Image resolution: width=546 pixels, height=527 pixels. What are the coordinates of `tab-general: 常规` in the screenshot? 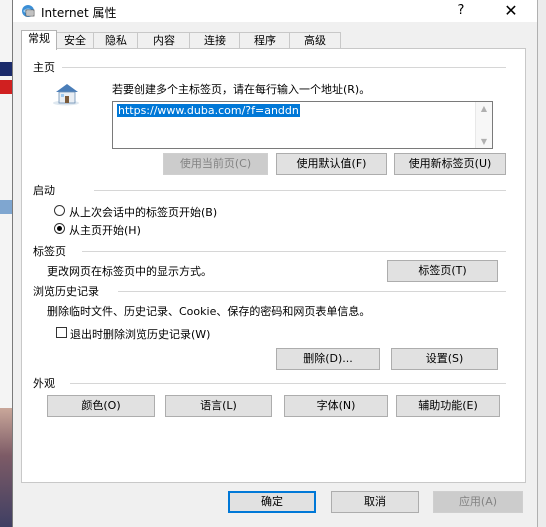 It's located at (39, 40).